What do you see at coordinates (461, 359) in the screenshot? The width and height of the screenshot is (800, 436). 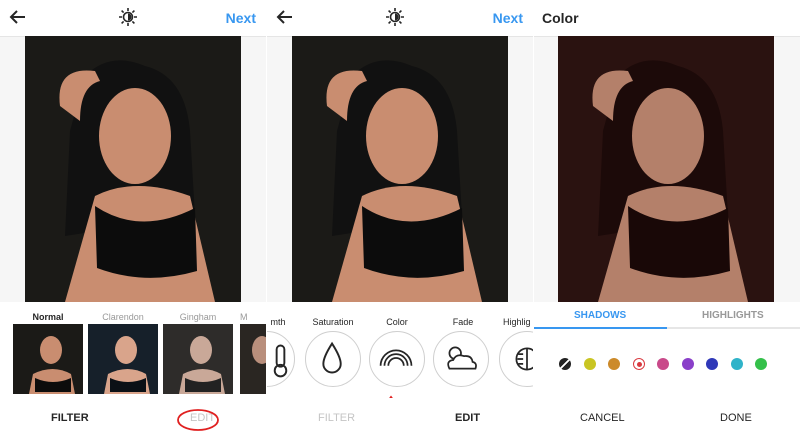 I see `cloud-sun-icon` at bounding box center [461, 359].